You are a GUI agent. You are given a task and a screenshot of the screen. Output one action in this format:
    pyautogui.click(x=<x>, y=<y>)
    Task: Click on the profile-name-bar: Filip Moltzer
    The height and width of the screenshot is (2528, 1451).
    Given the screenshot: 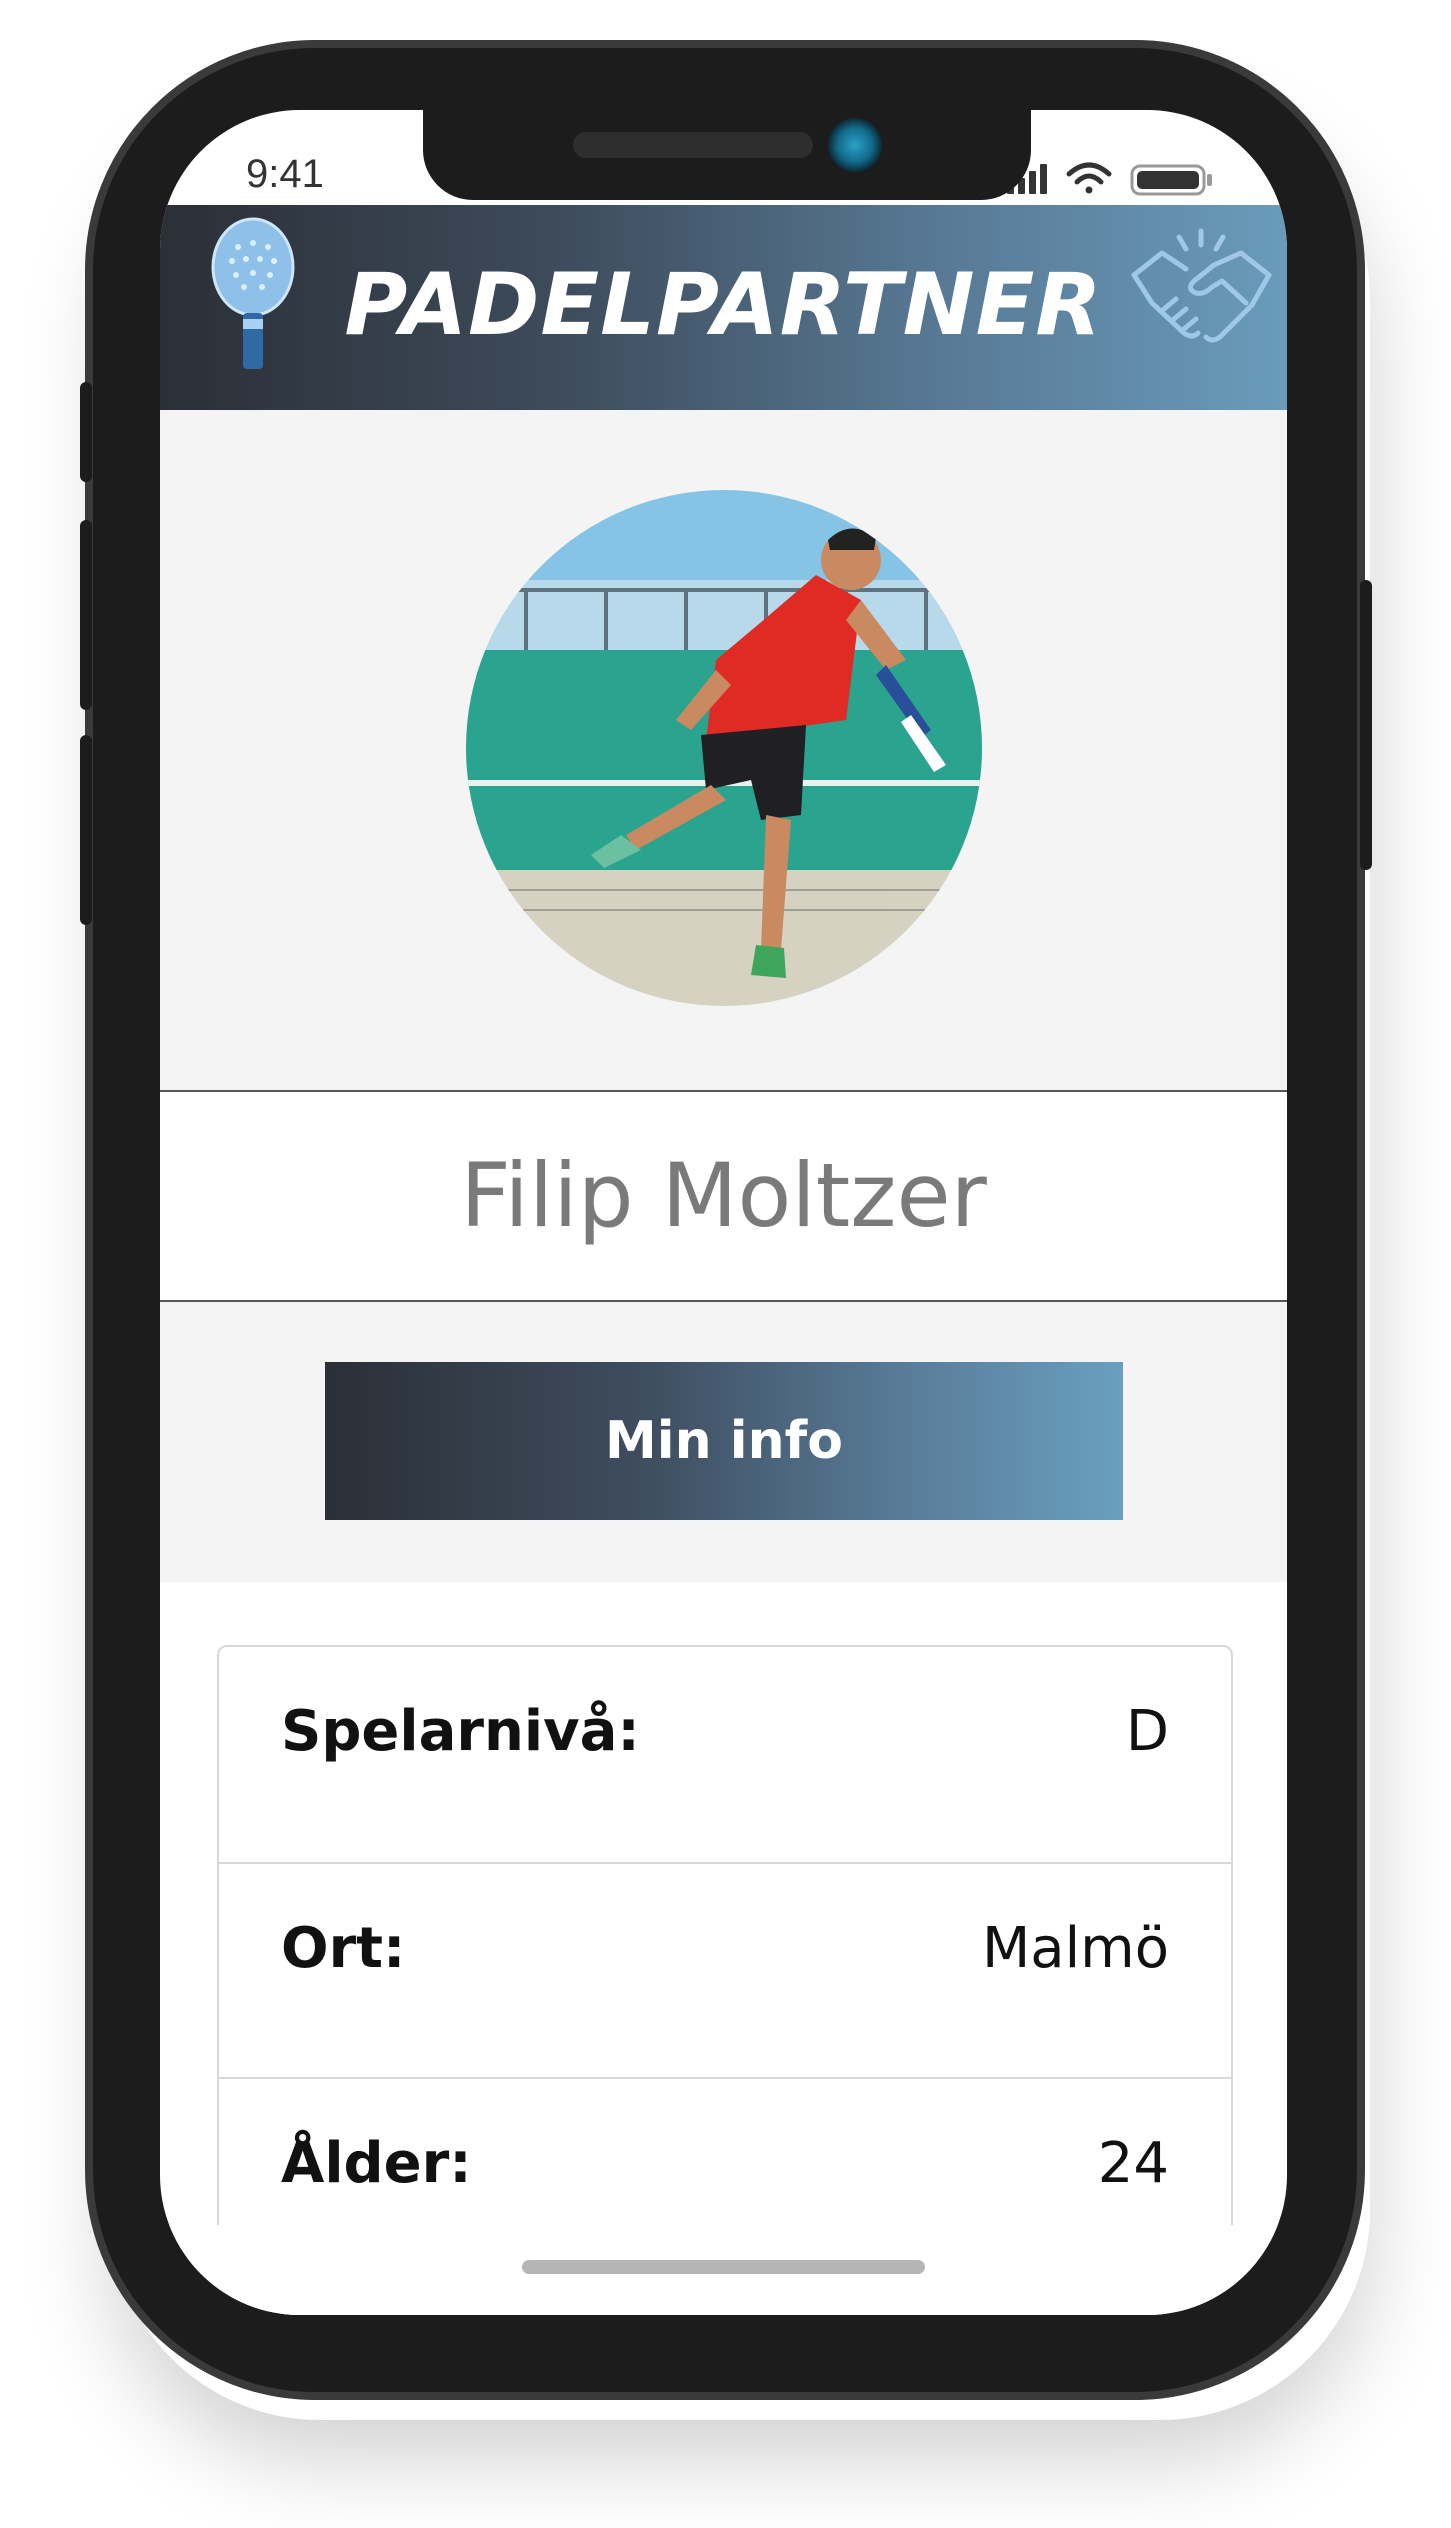 What is the action you would take?
    pyautogui.click(x=723, y=1196)
    